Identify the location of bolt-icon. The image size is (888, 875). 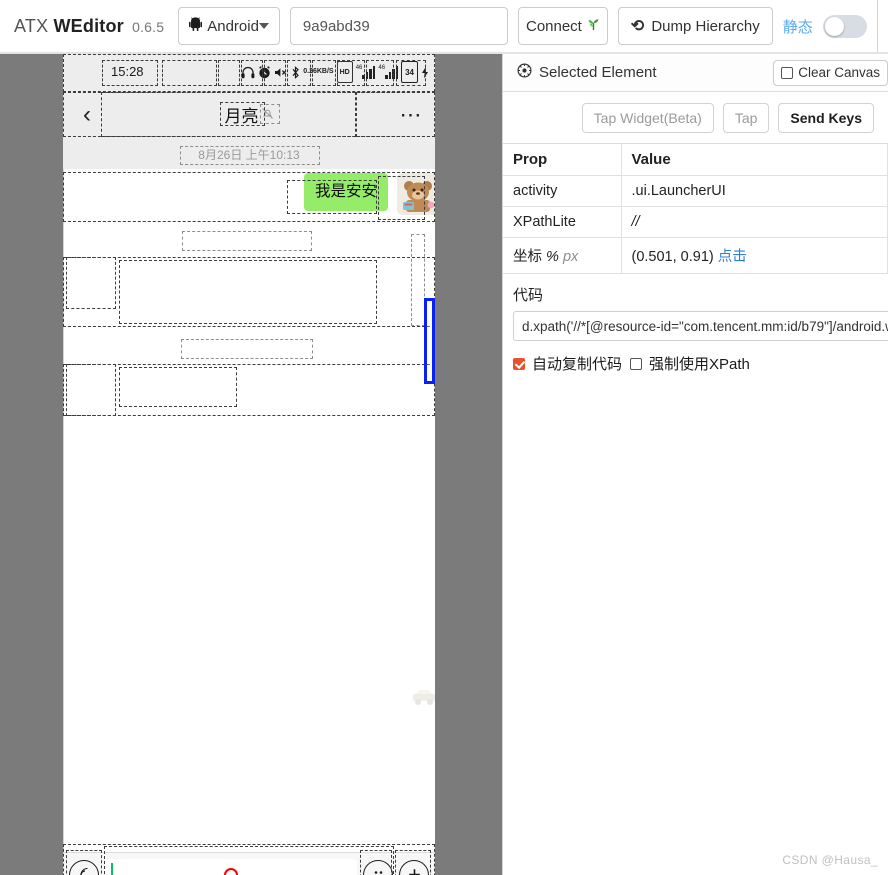
(425, 72).